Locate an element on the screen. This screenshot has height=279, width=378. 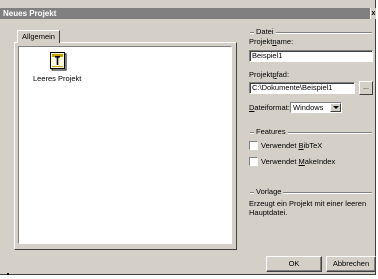
makeindex-label: Verwendet MakeIndex is located at coordinates (298, 161).